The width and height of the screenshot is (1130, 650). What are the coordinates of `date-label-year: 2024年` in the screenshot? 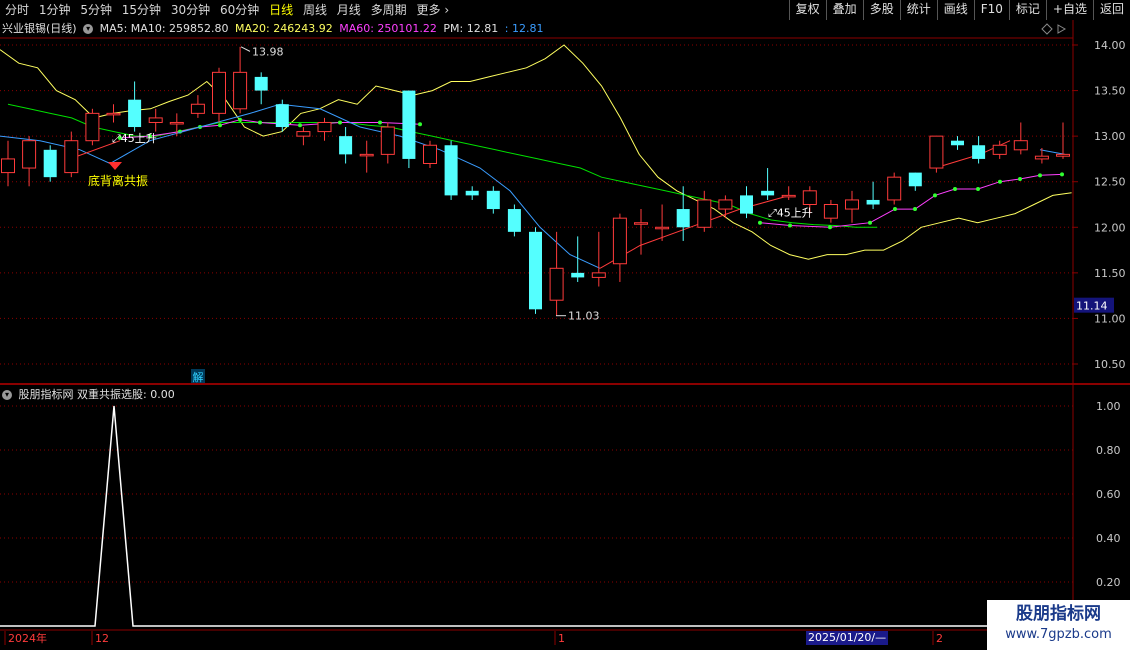 It's located at (27, 638).